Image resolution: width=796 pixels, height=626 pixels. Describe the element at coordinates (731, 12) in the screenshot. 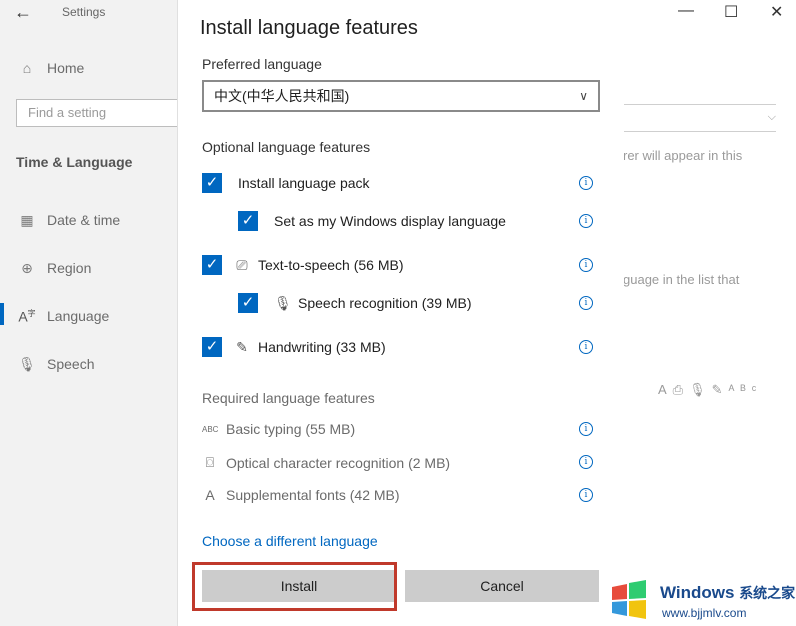

I see `maximize-button: ☐` at that location.